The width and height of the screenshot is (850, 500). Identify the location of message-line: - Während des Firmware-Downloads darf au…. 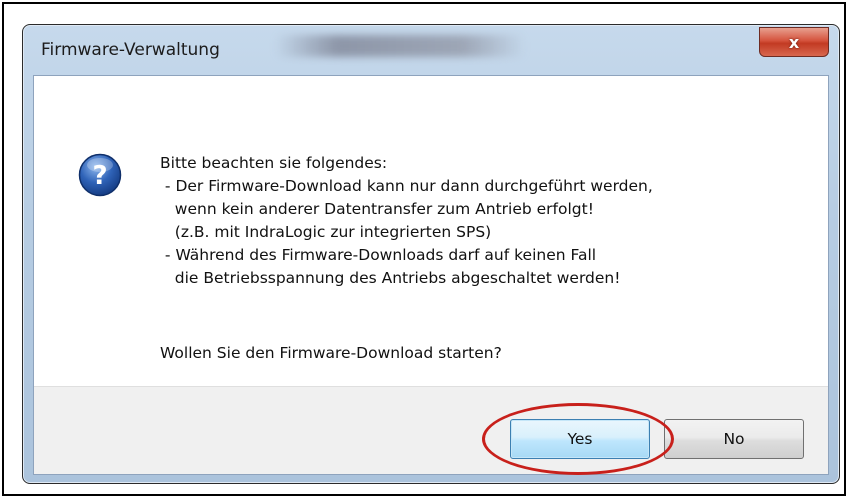
(378, 255).